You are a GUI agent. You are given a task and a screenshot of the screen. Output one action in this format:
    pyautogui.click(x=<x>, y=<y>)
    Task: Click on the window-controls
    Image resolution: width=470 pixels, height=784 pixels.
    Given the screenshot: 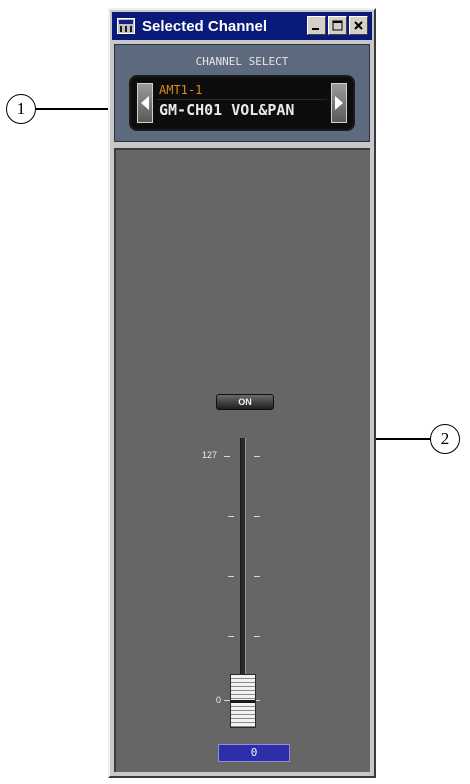 What is the action you would take?
    pyautogui.click(x=337, y=25)
    